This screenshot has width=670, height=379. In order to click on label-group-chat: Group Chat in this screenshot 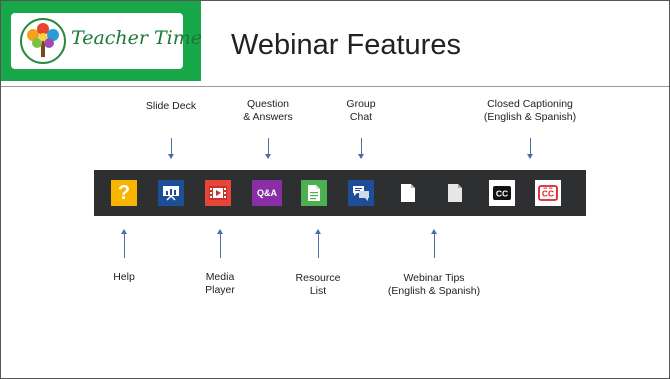, I will do `click(361, 110)`.